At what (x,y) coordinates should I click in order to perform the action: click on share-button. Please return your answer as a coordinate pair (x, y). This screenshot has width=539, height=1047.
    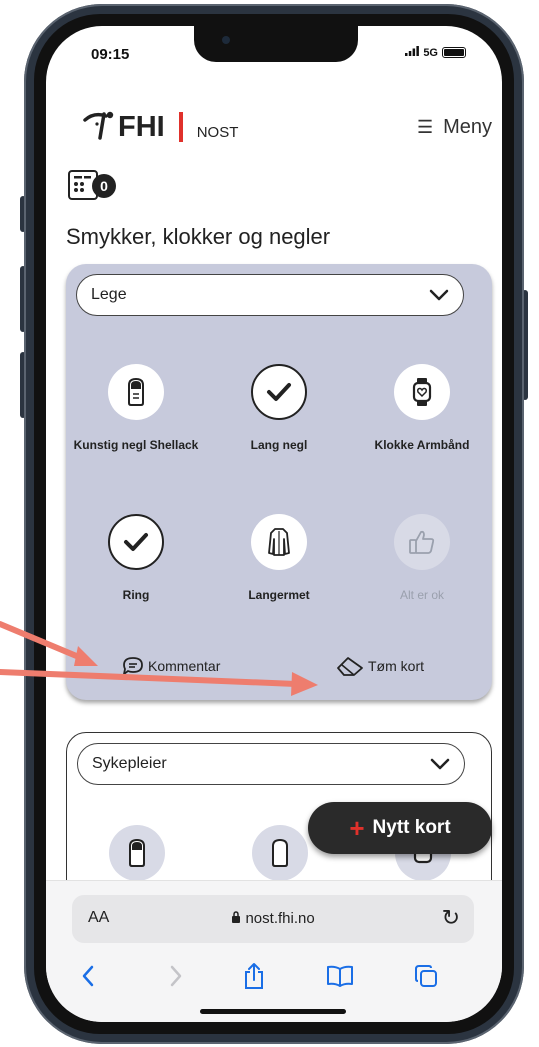
    Looking at the image, I should click on (254, 976).